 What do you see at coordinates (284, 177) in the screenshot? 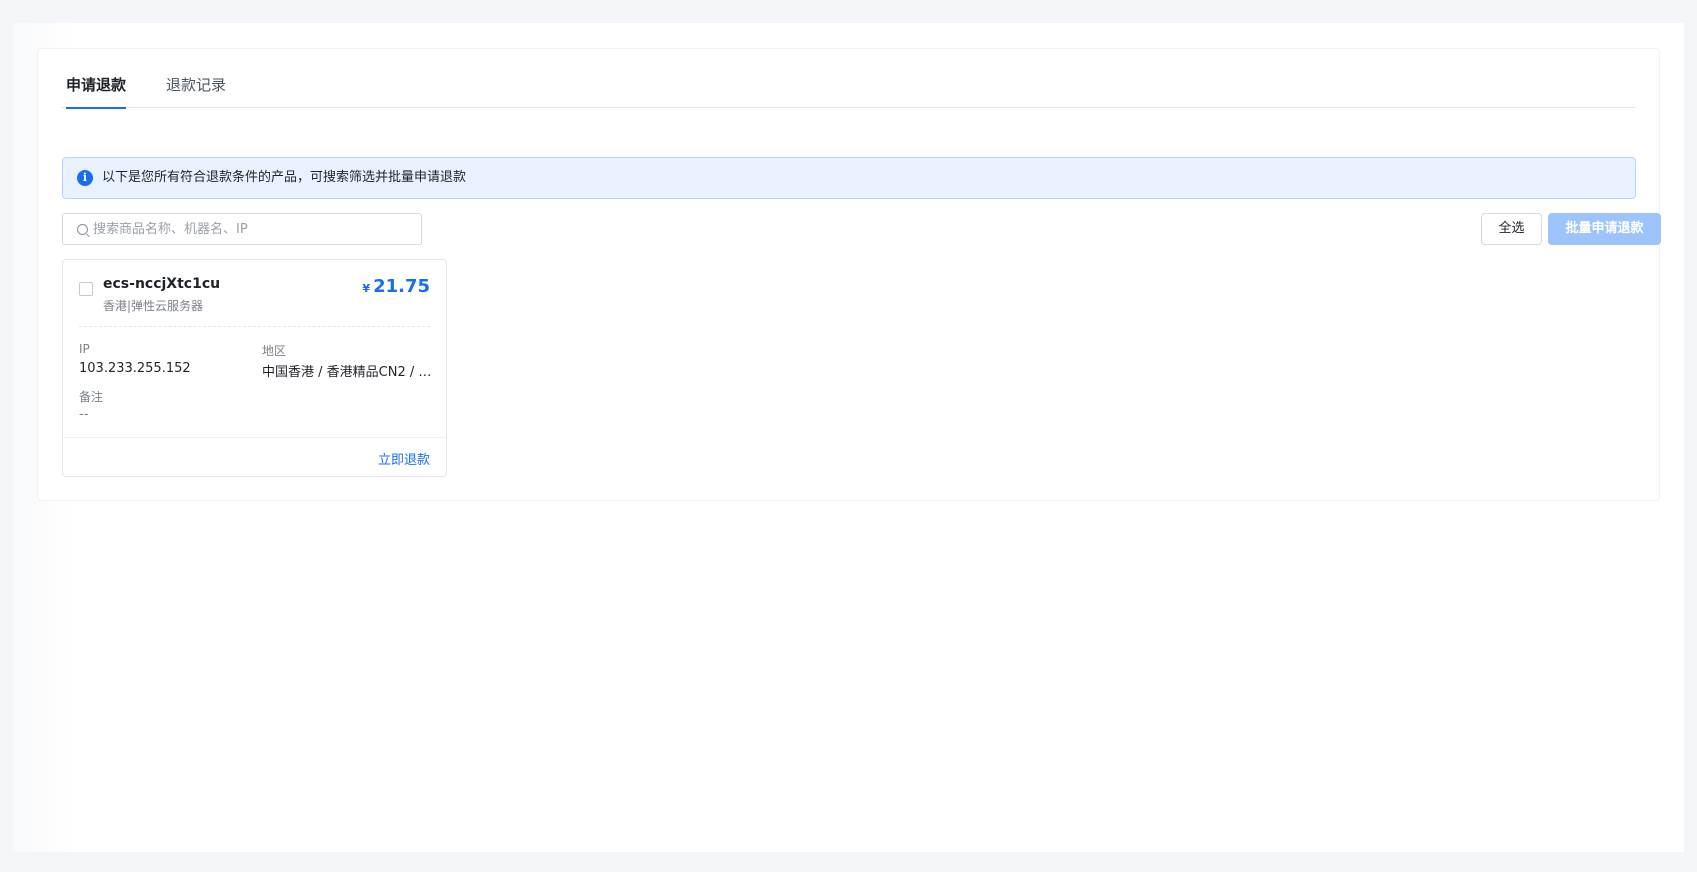
I see `alert-text: 以下是您所有符合退款条件的产品，可搜索筛选并批量申请退款` at bounding box center [284, 177].